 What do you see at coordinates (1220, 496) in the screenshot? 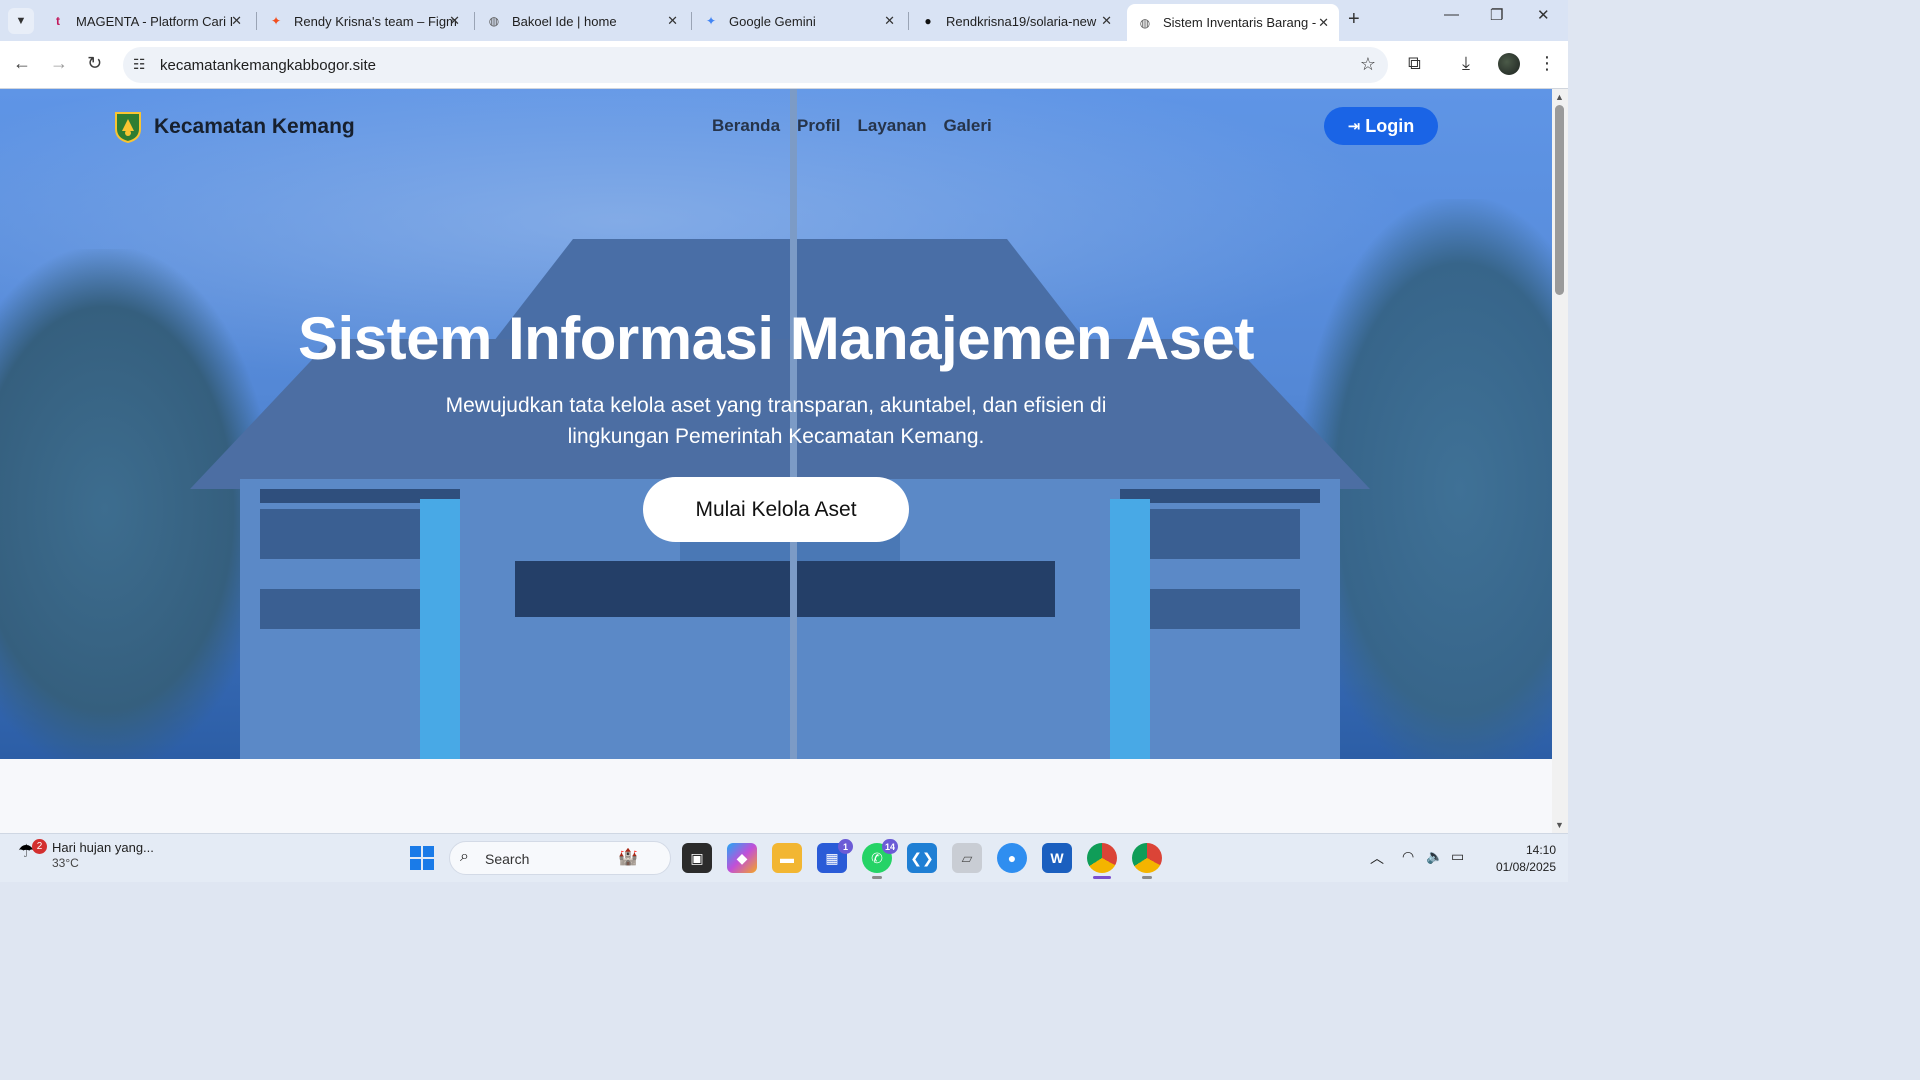
I see `facade-stripe` at bounding box center [1220, 496].